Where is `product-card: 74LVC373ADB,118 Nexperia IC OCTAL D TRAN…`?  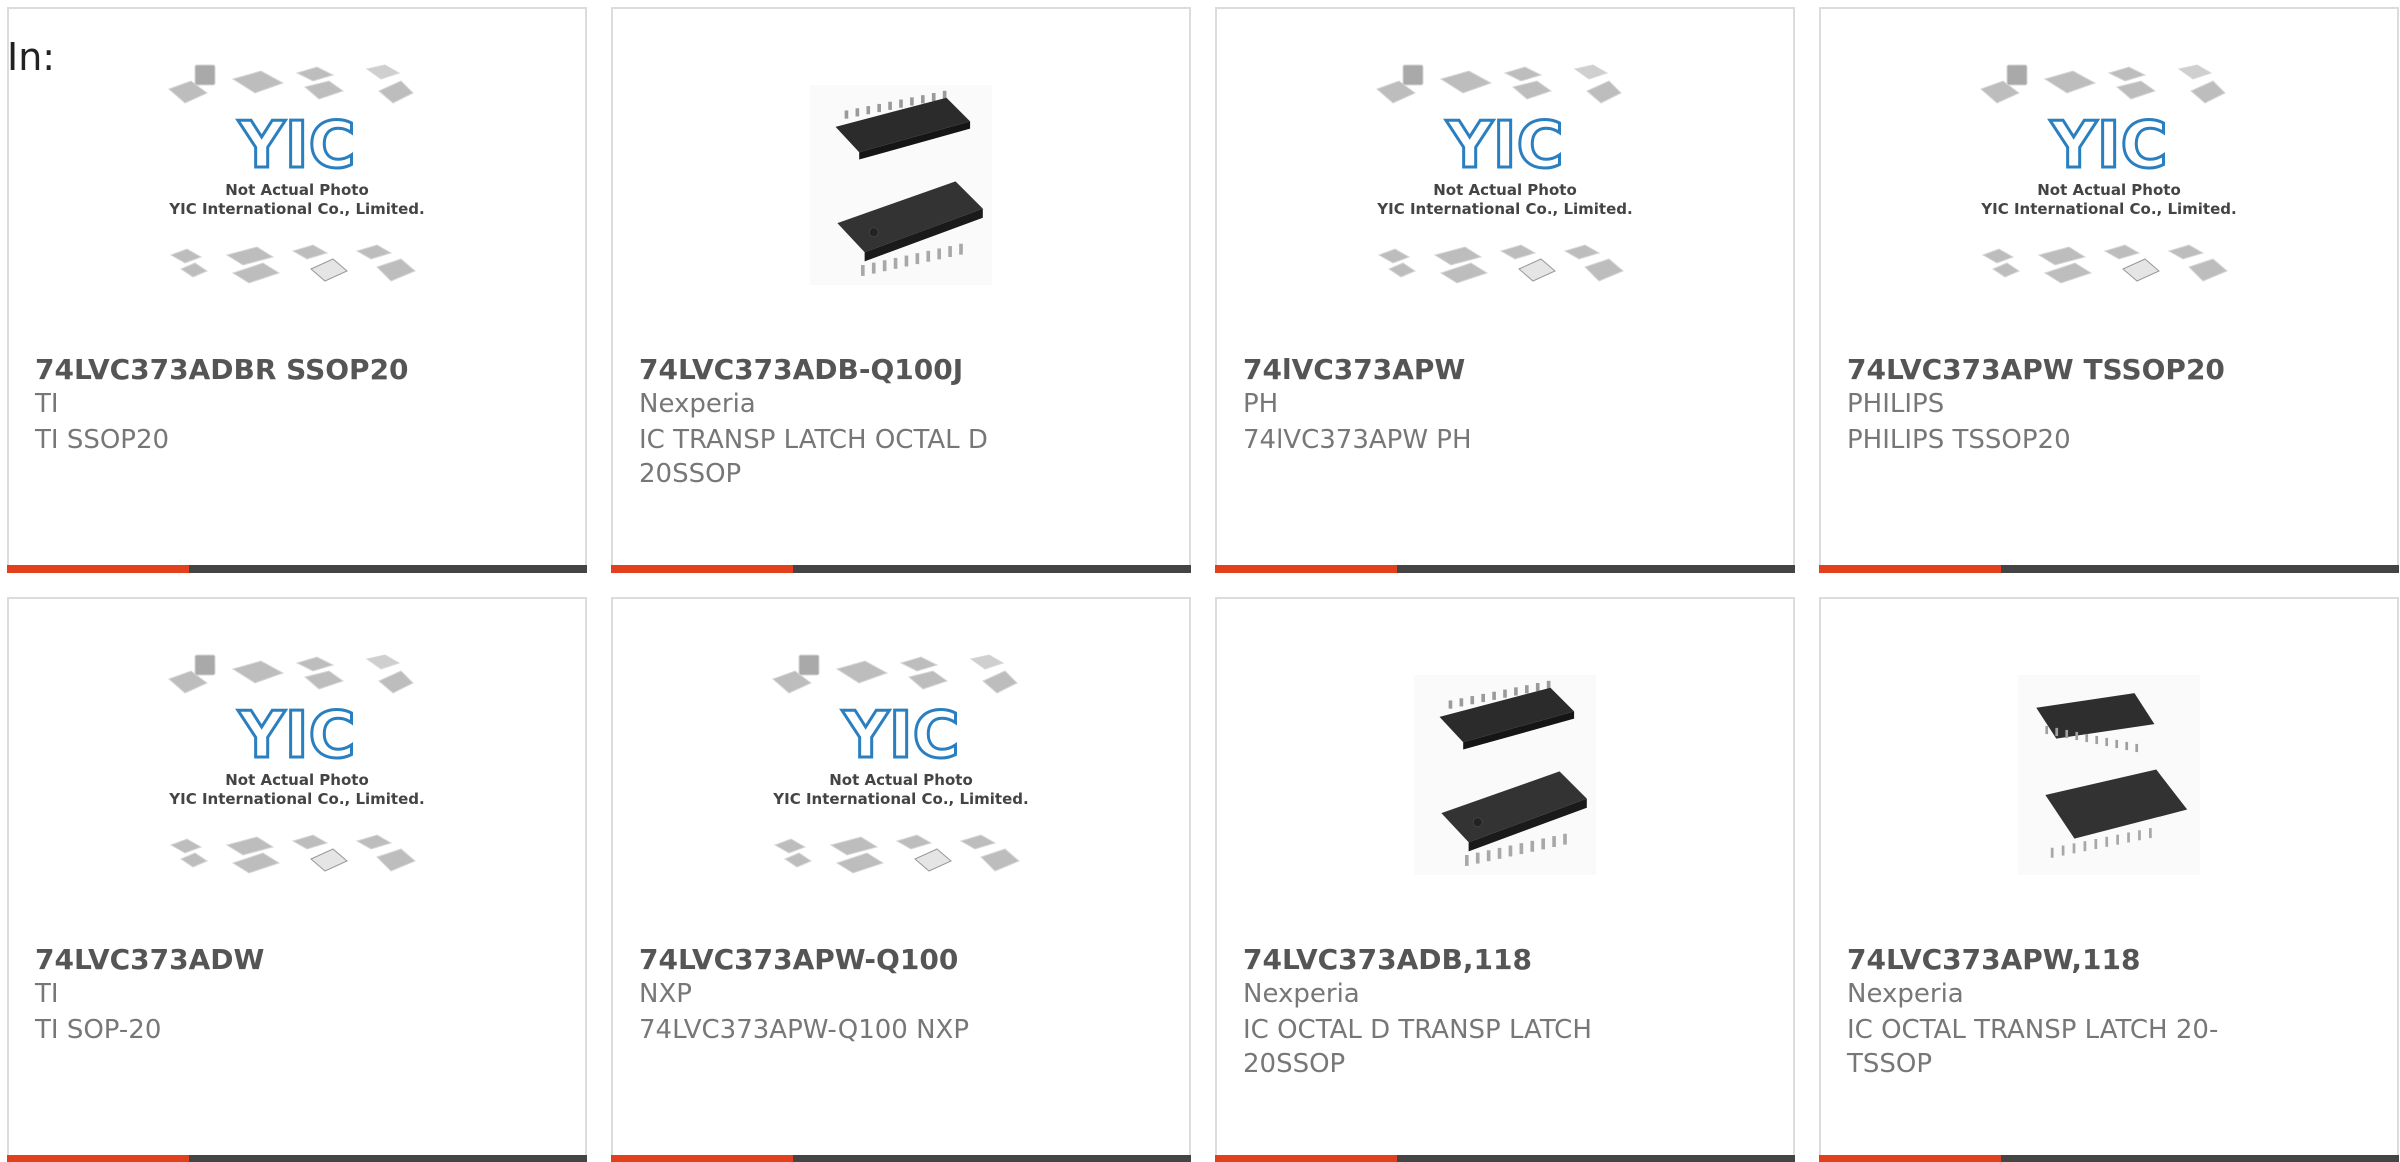 product-card: 74LVC373ADB,118 Nexperia IC OCTAL D TRAN… is located at coordinates (1505, 879).